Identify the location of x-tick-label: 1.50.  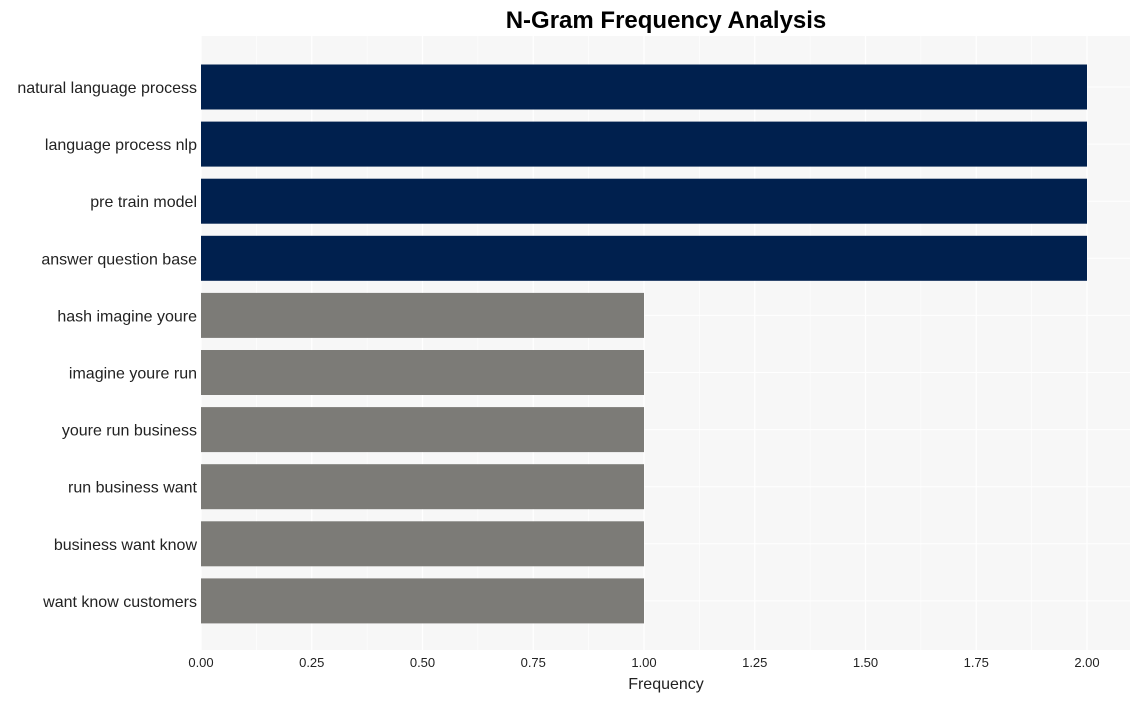
(865, 662).